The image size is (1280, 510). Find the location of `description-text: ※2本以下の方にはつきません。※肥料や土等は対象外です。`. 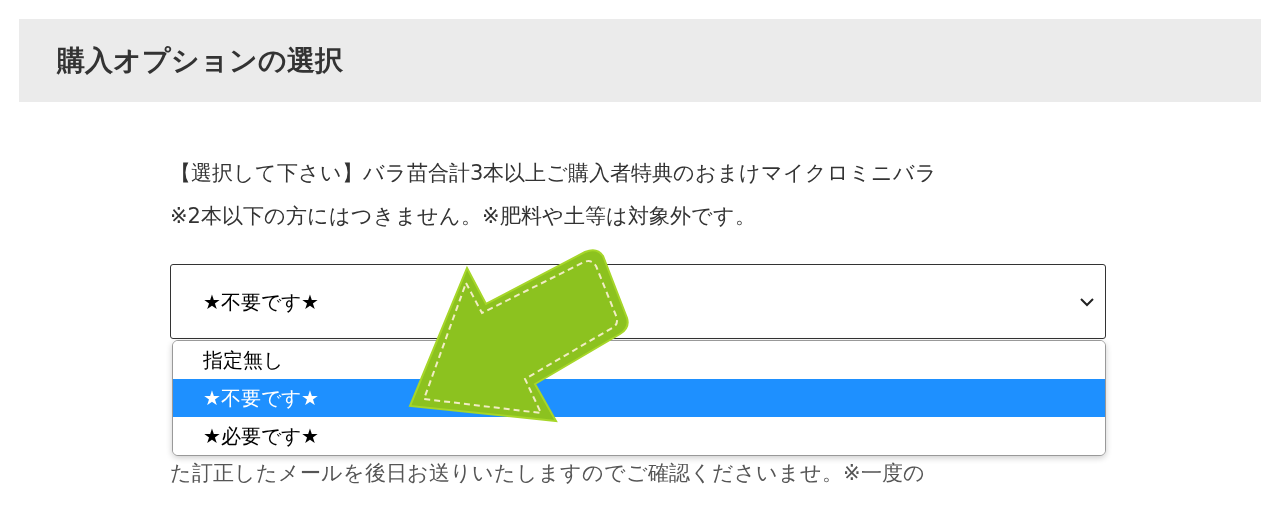

description-text: ※2本以下の方にはつきません。※肥料や土等は対象外です。 is located at coordinates (463, 216).